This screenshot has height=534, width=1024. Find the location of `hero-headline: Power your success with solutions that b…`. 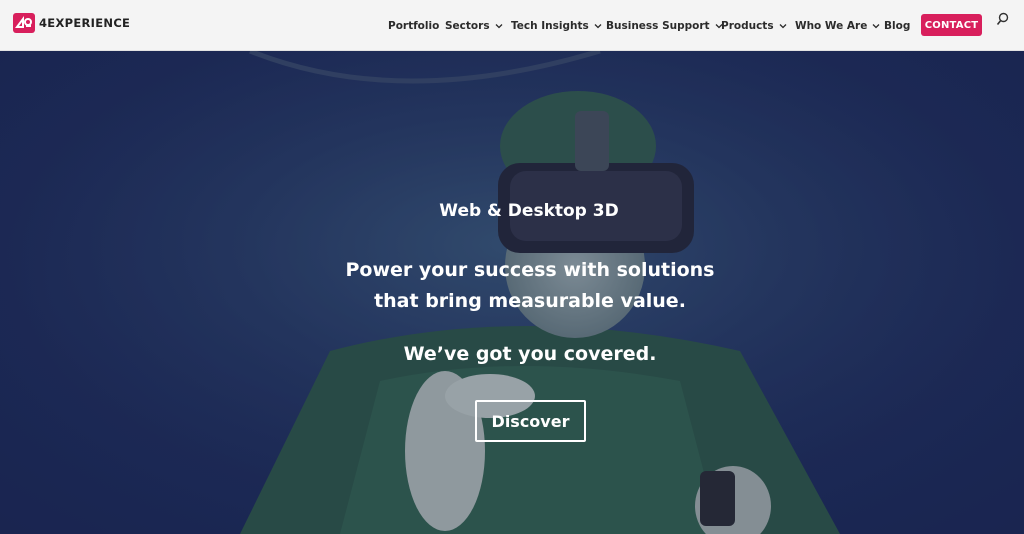

hero-headline: Power your success with solutions that b… is located at coordinates (512, 286).